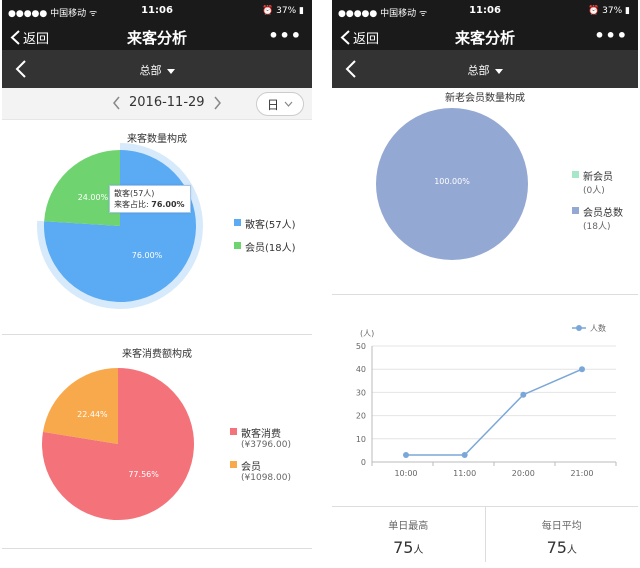  Describe the element at coordinates (266, 478) in the screenshot. I see `legend-amount: (¥1098.00)` at that location.